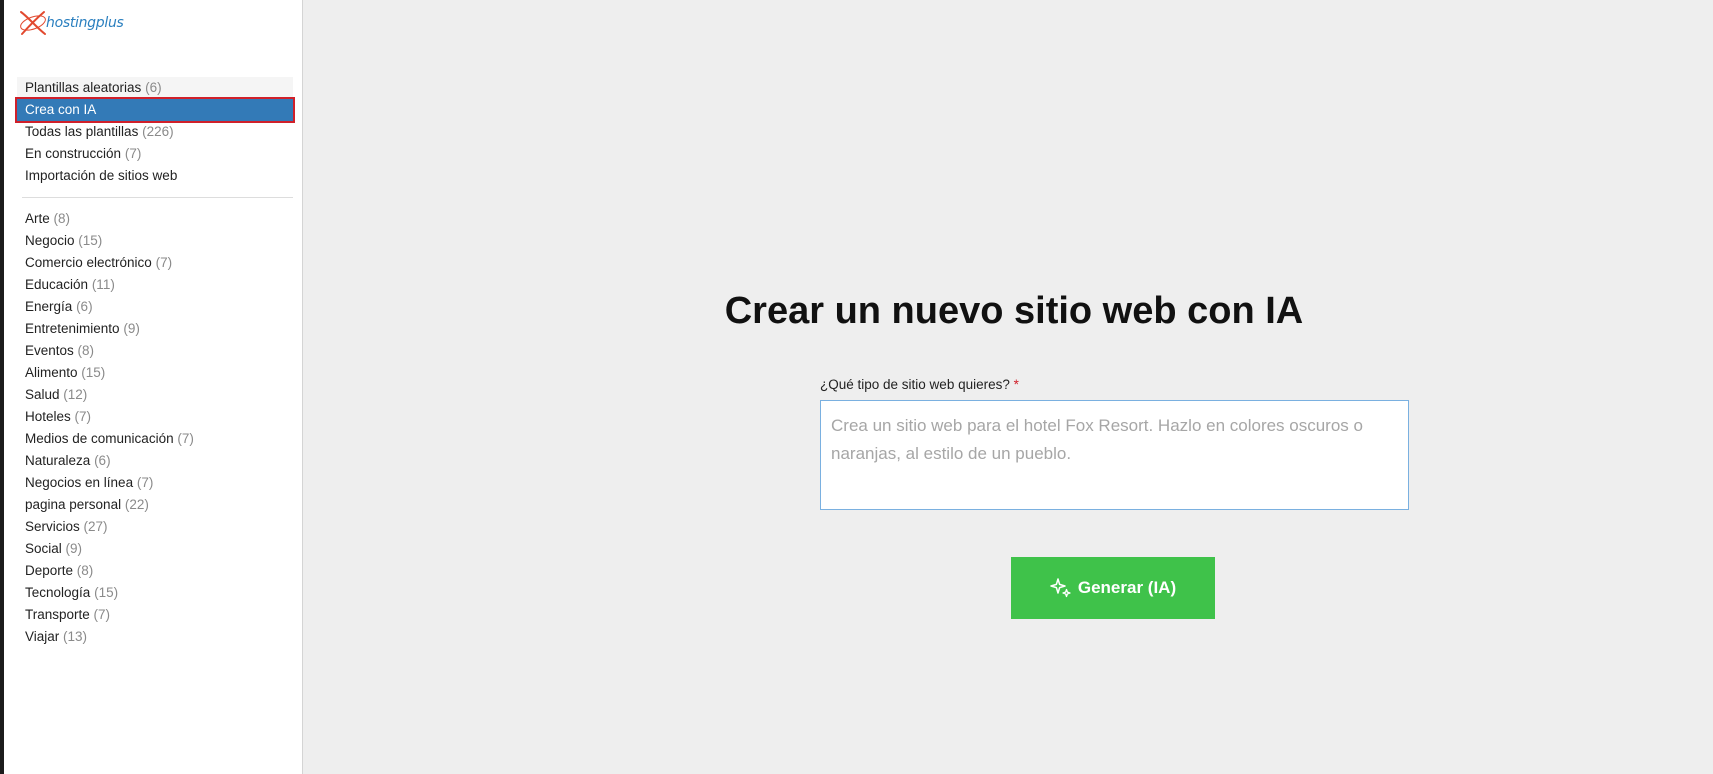 This screenshot has width=1713, height=774. What do you see at coordinates (52, 526) in the screenshot?
I see `category-label: Servicios` at bounding box center [52, 526].